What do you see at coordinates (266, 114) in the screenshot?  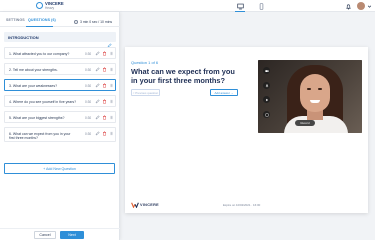 I see `fullscreen-icon` at bounding box center [266, 114].